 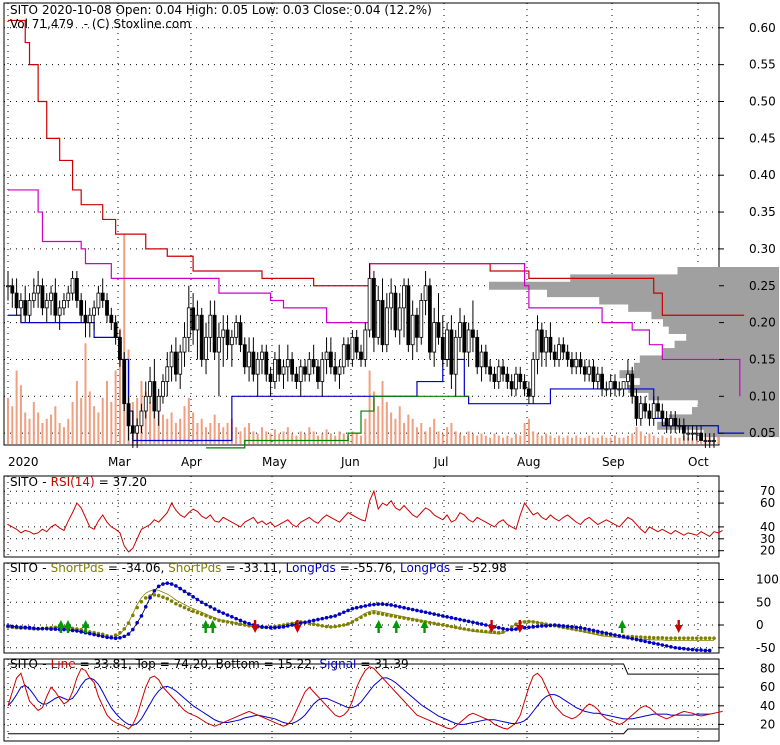 I want to click on date-tick-label: Sep, so click(x=613, y=462).